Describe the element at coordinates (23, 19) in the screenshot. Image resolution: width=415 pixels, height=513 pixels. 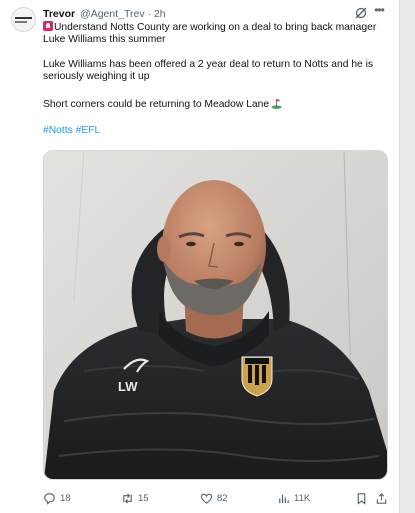
I see `avatar` at that location.